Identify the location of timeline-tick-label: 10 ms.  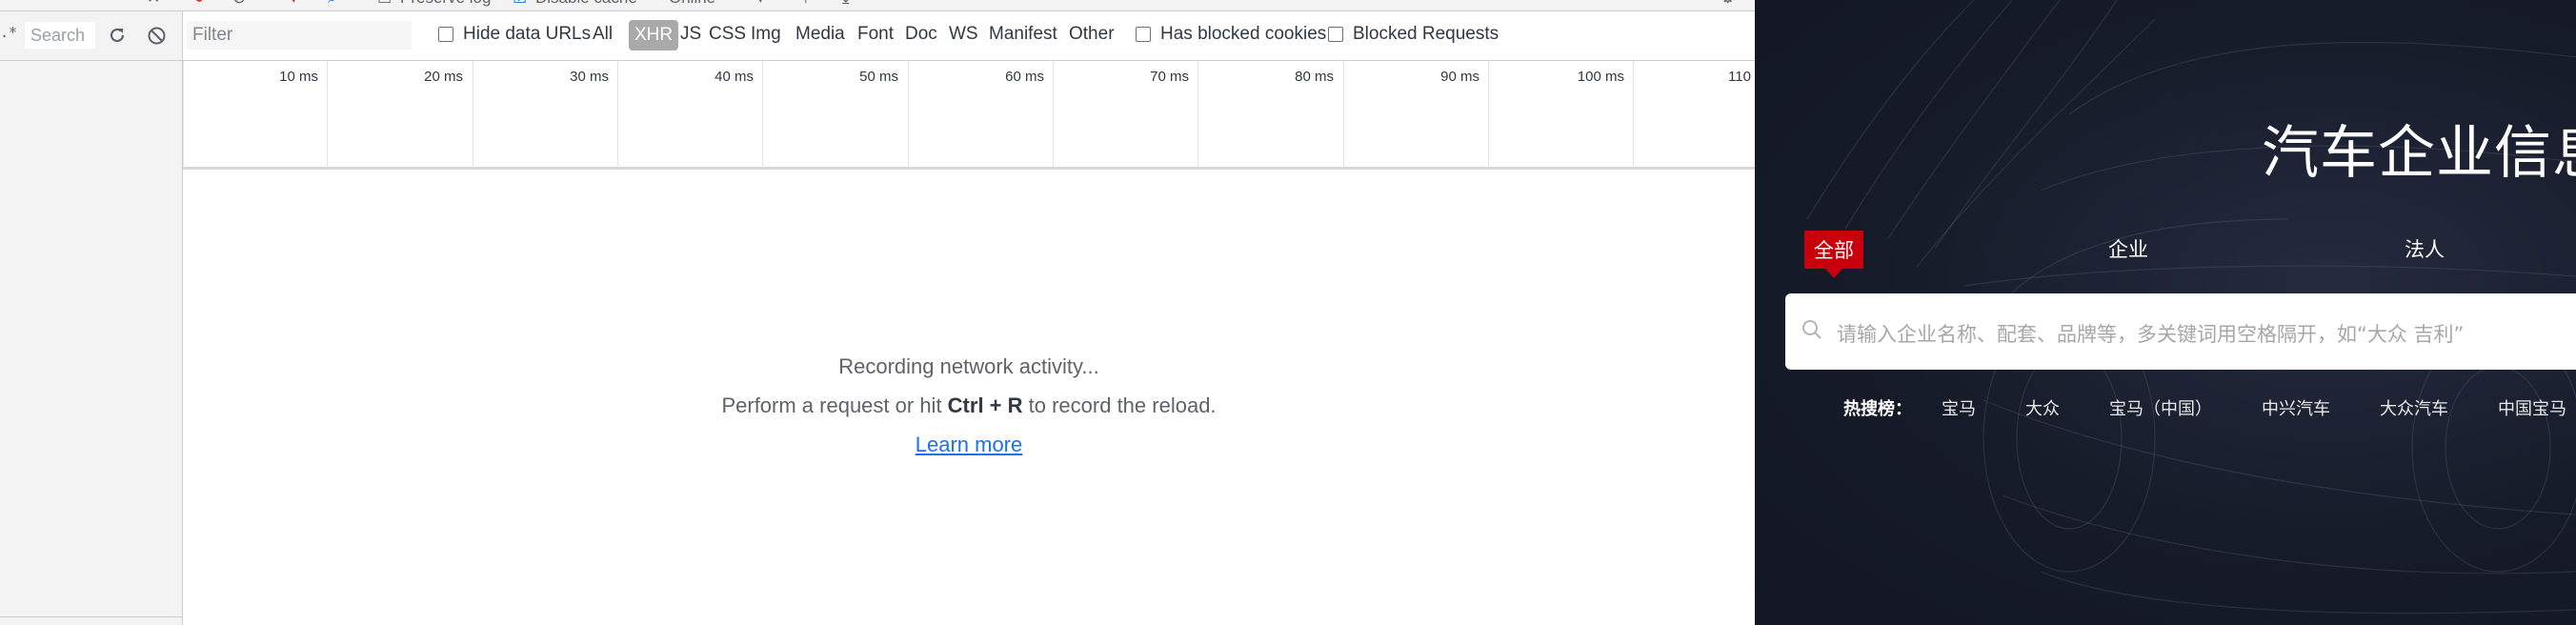
(298, 77).